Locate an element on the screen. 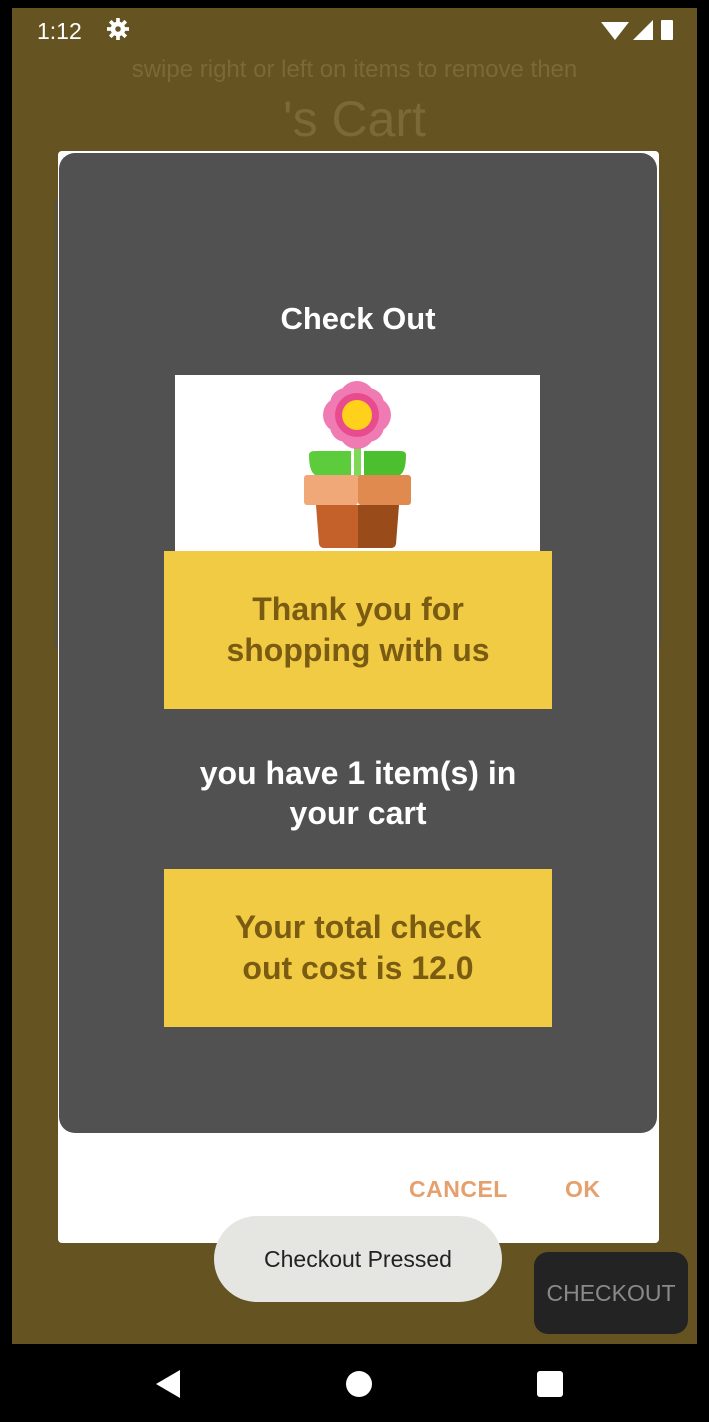 This screenshot has height=1422, width=709. total-text: Your total check out cost is 12.0 is located at coordinates (358, 947).